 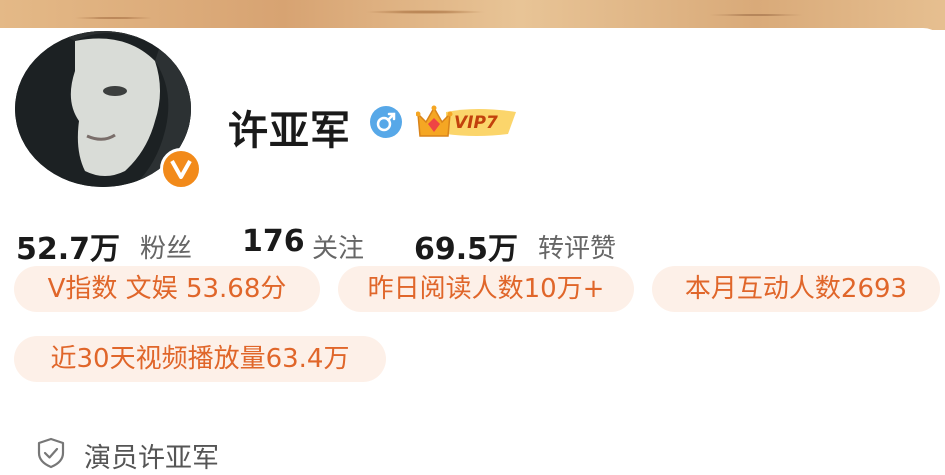 I want to click on vip-level-label: VIP7, so click(x=476, y=123).